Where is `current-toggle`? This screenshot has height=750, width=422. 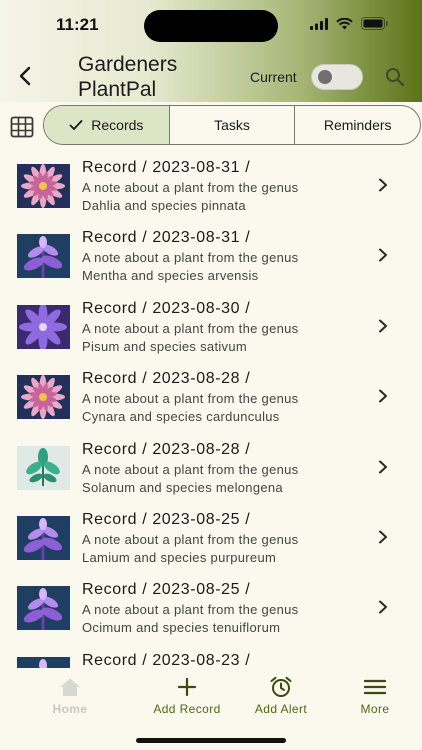
current-toggle is located at coordinates (337, 77).